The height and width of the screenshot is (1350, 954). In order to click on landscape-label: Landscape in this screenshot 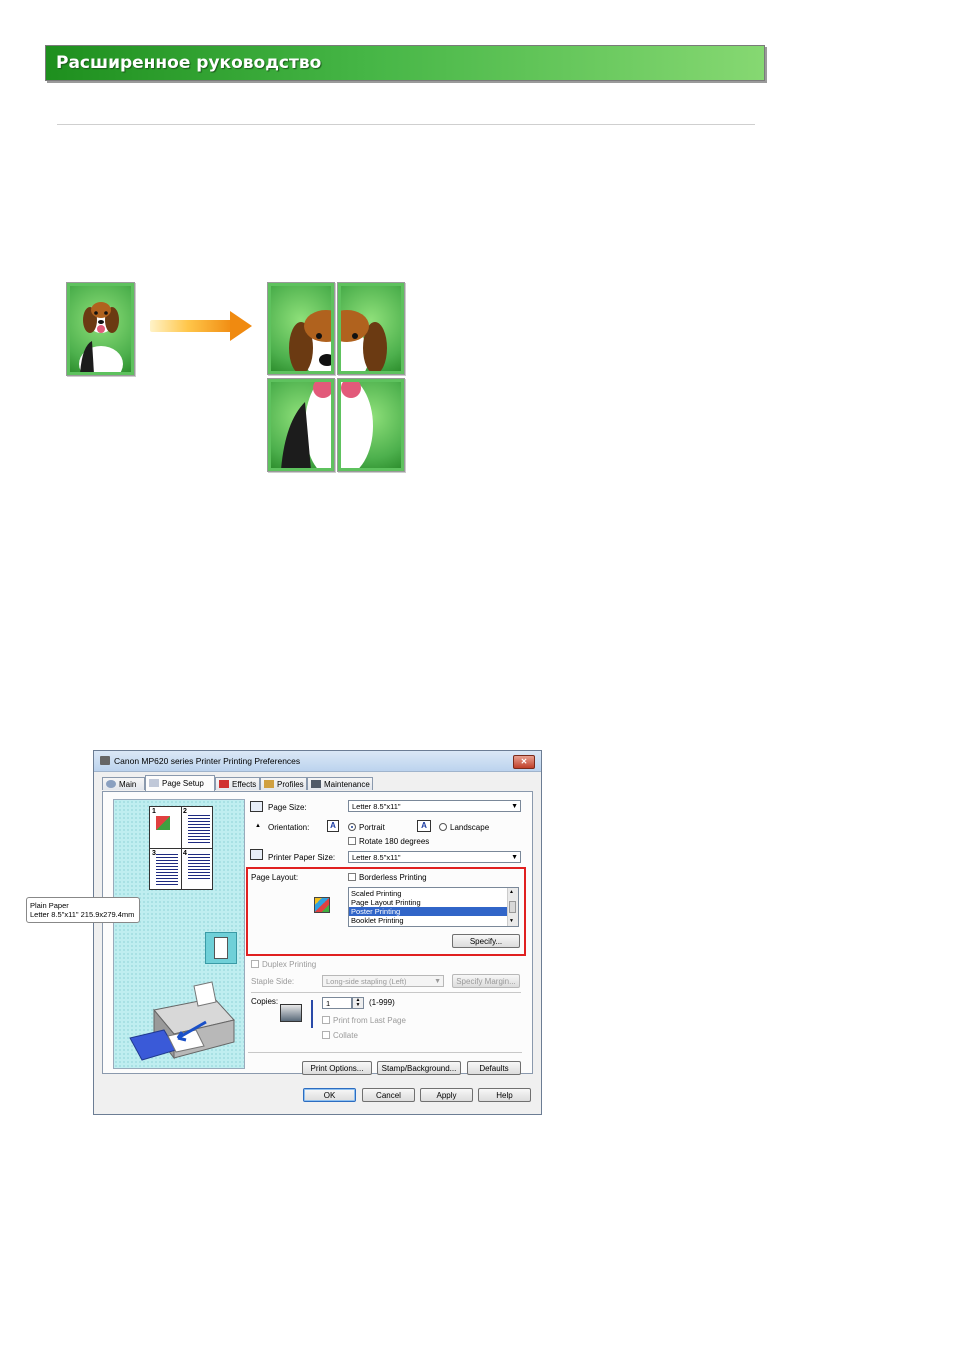, I will do `click(469, 827)`.